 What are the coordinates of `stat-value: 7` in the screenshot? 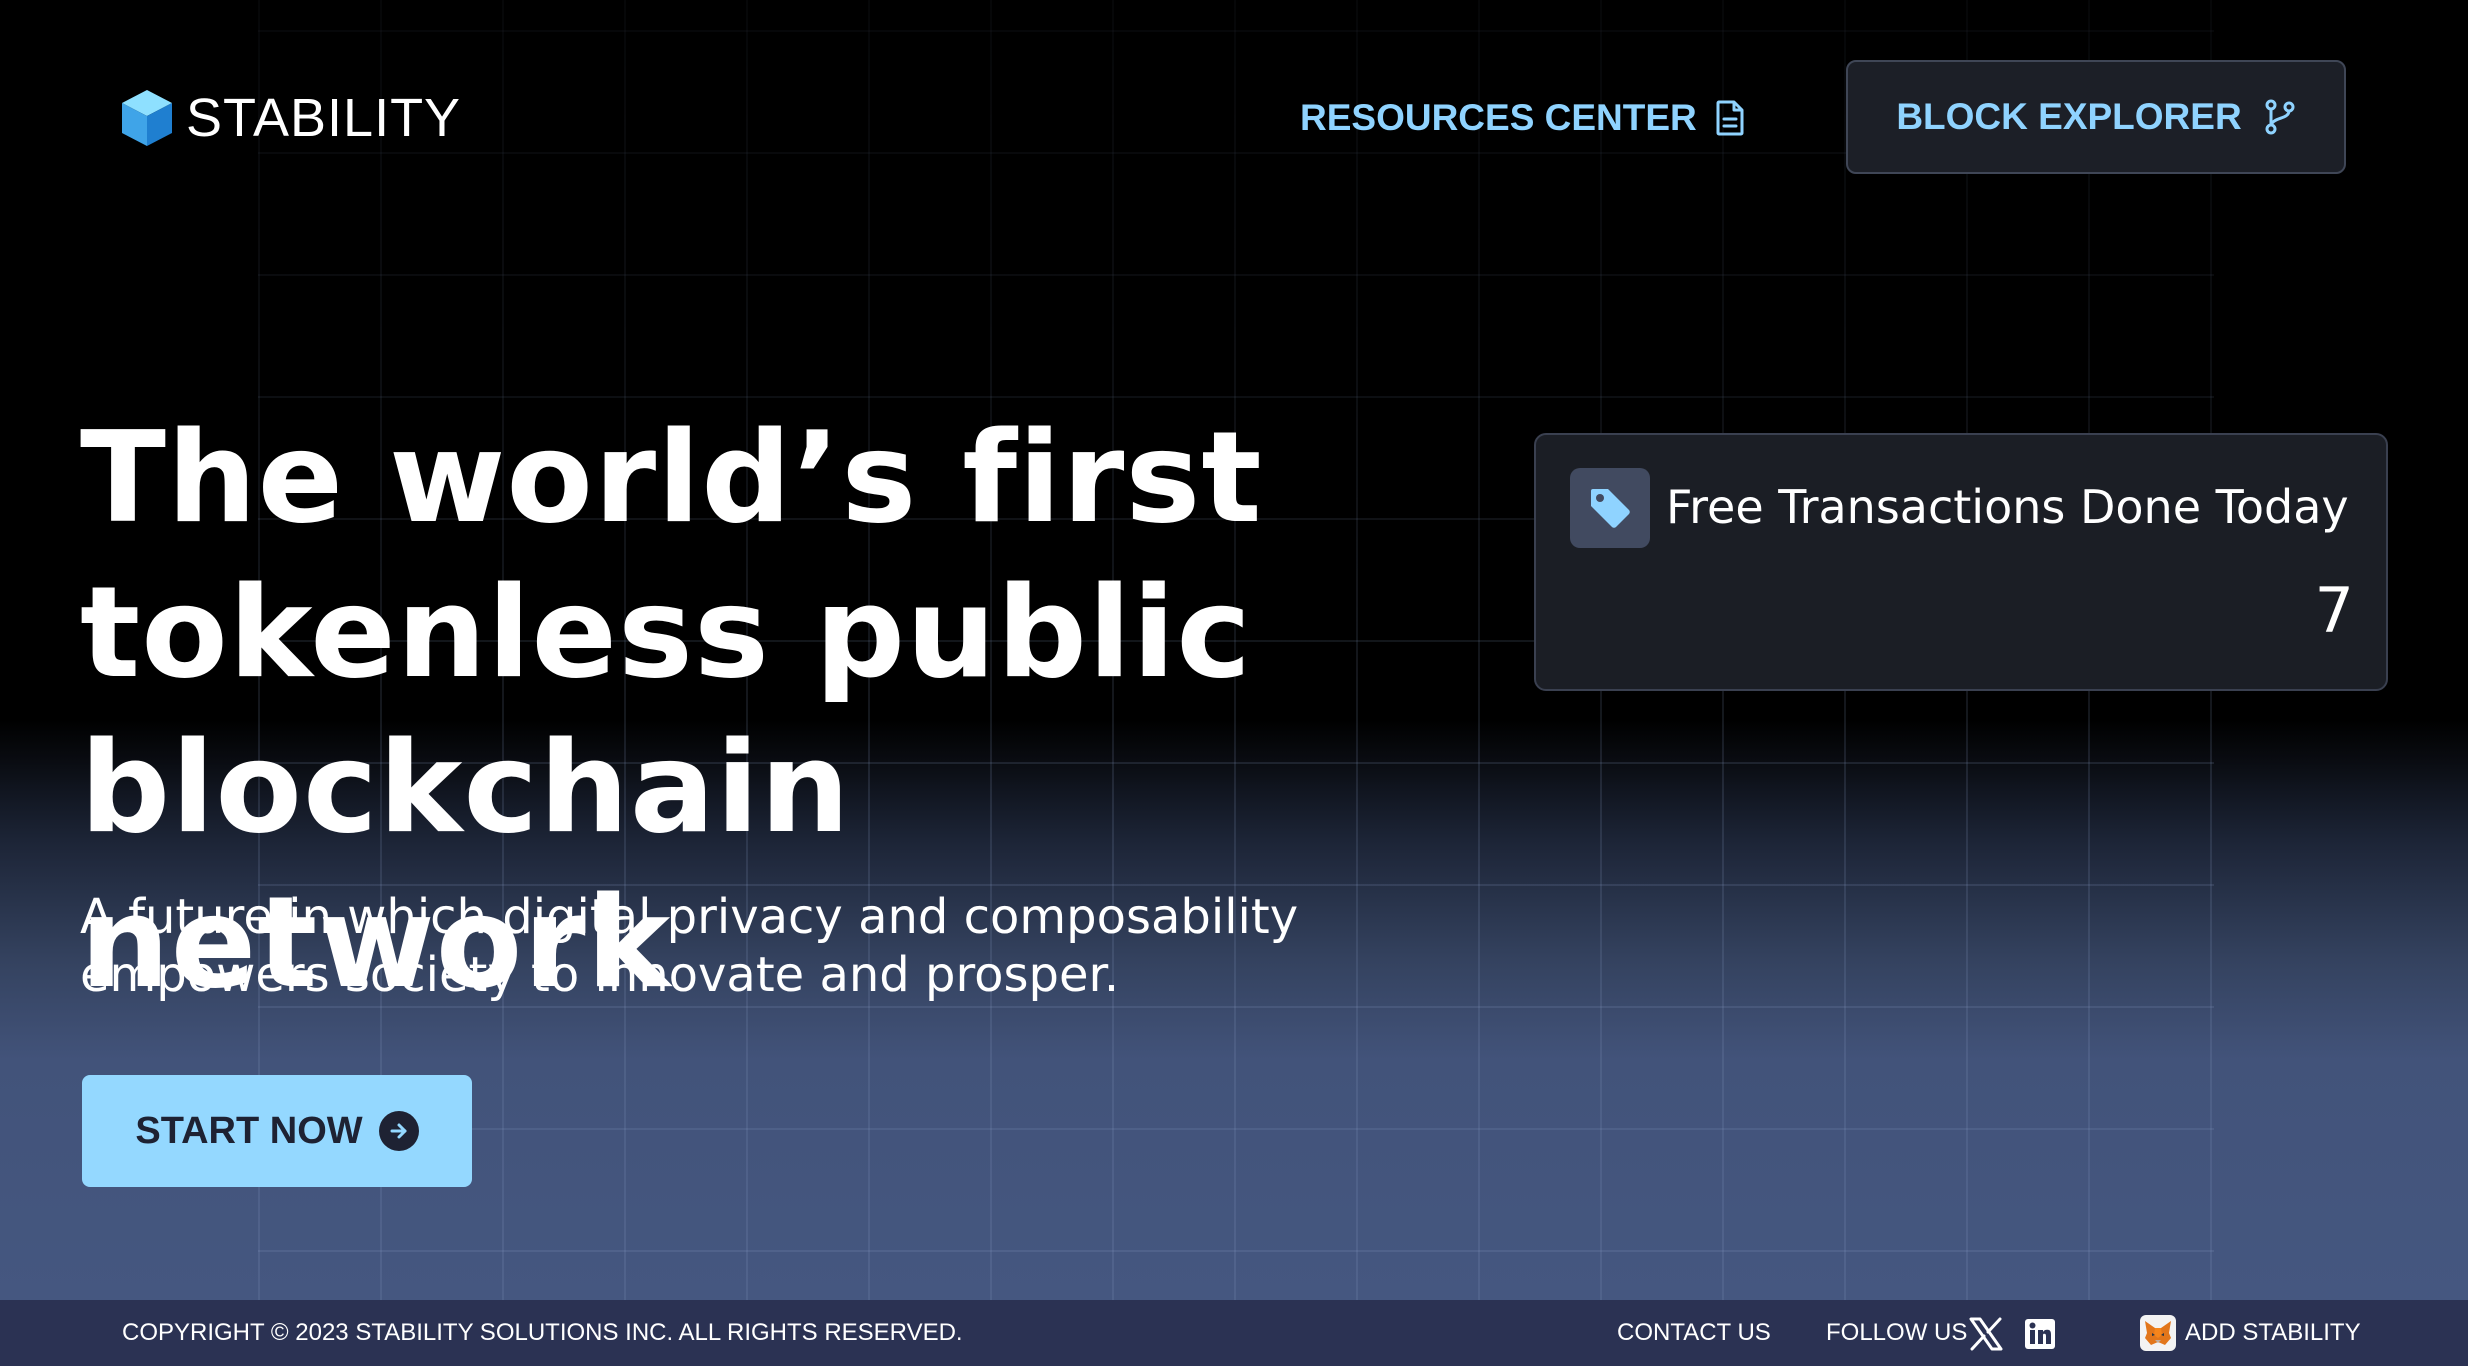 It's located at (2334, 610).